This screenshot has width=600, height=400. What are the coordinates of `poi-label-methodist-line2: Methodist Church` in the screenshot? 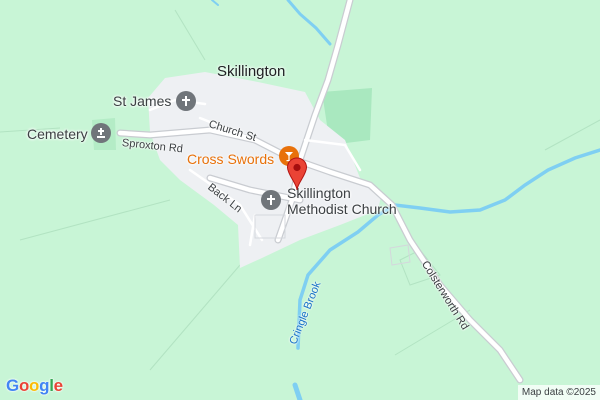 It's located at (342, 209).